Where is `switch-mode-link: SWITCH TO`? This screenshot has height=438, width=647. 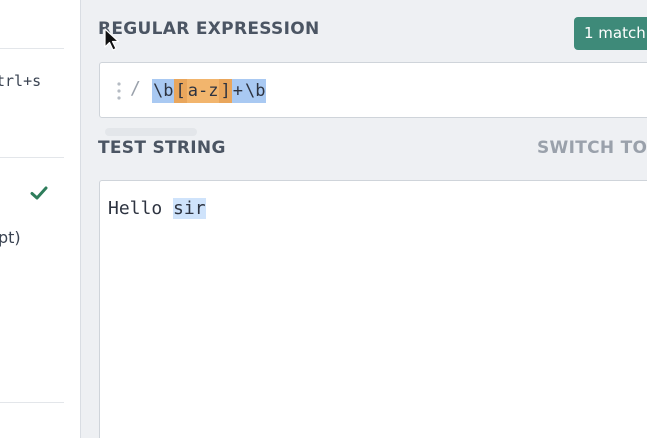 switch-mode-link: SWITCH TO is located at coordinates (592, 148).